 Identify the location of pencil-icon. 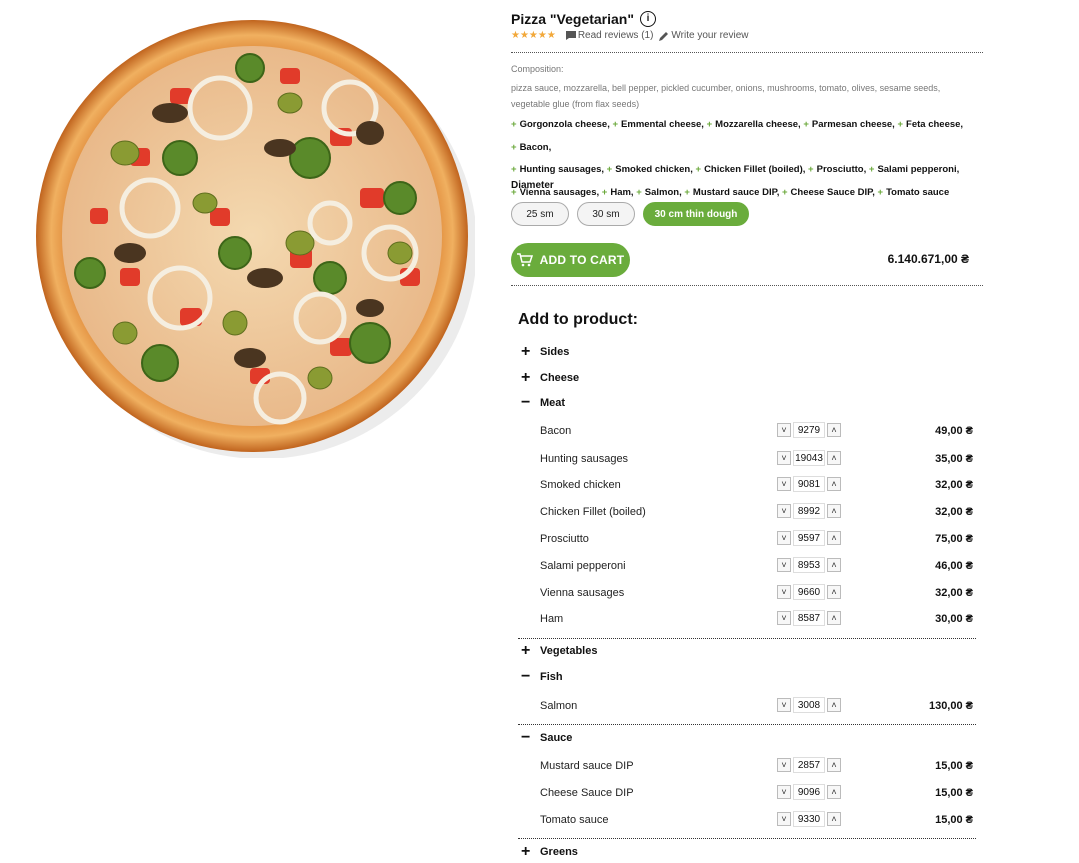
(664, 36).